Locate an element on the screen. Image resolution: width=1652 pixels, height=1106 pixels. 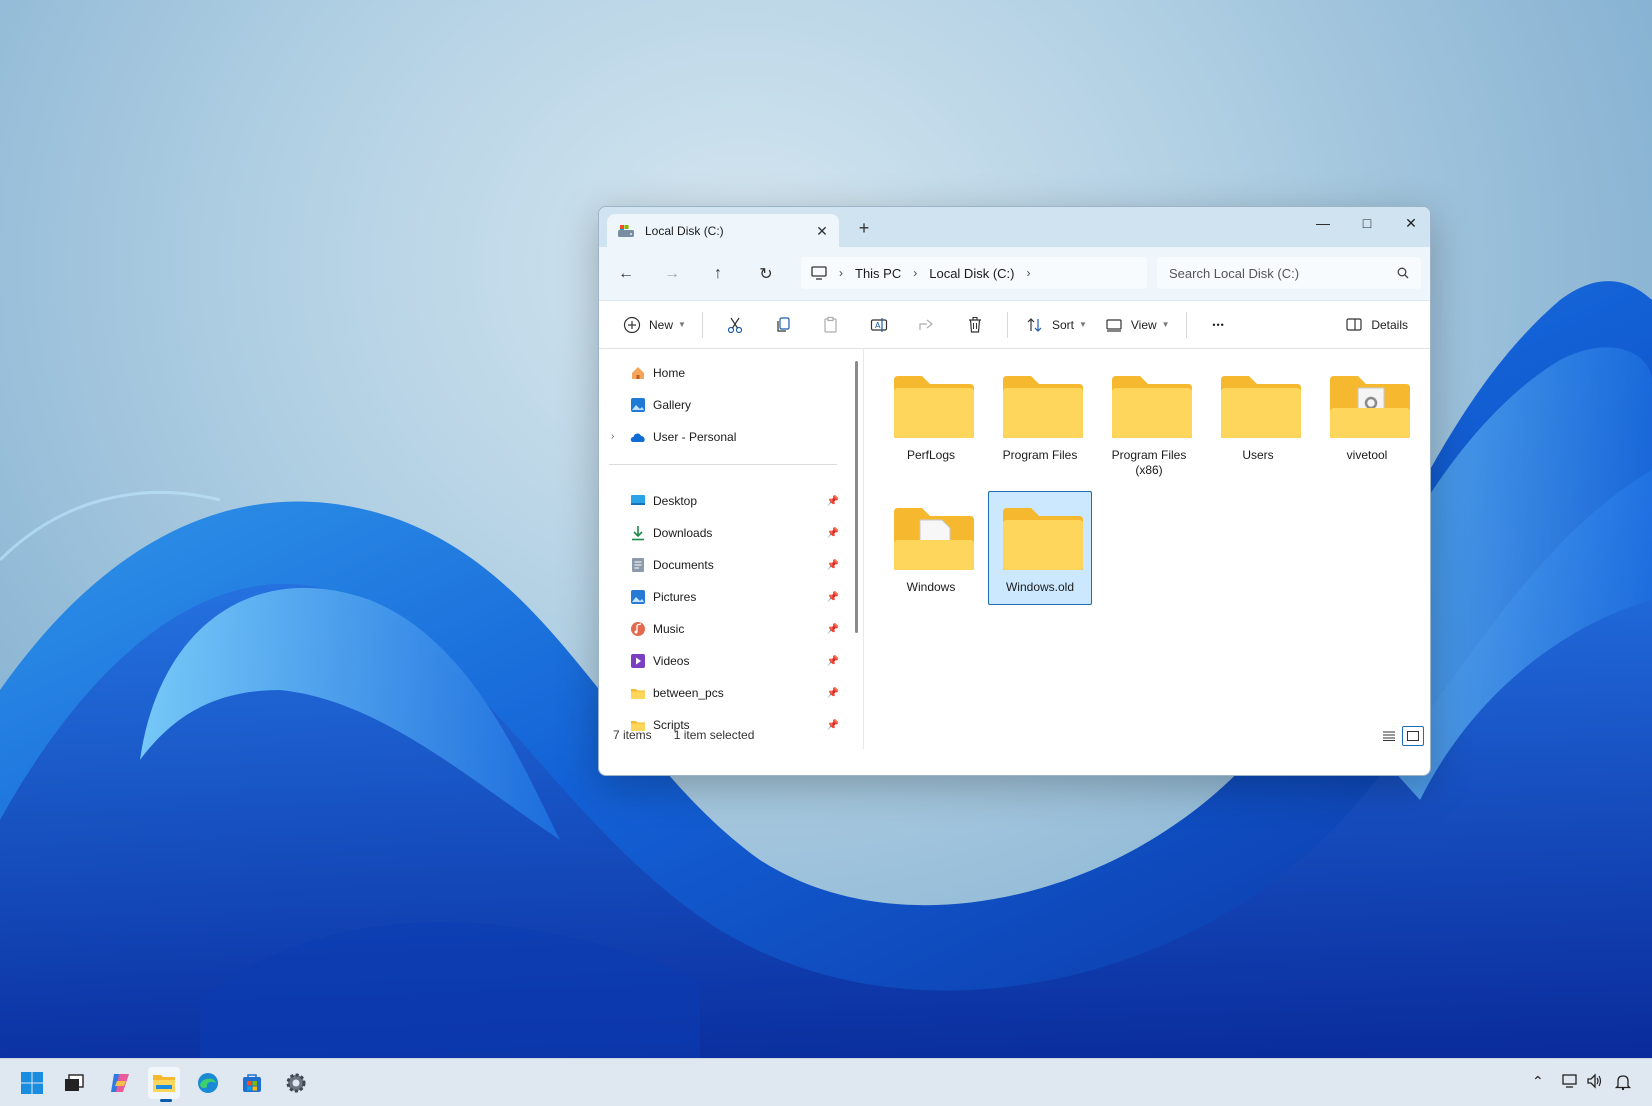
store-button is located at coordinates (252, 1083).